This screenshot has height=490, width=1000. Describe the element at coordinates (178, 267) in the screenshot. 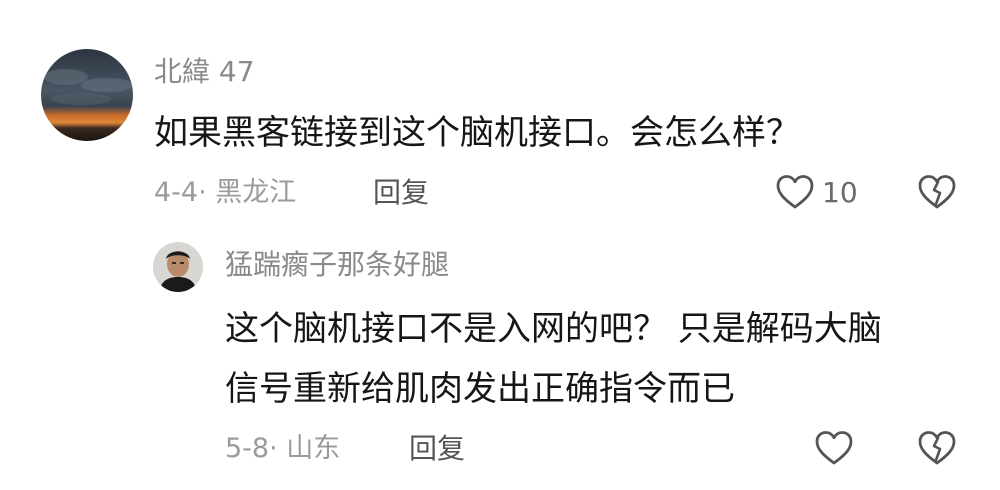

I see `replier-avatar` at that location.